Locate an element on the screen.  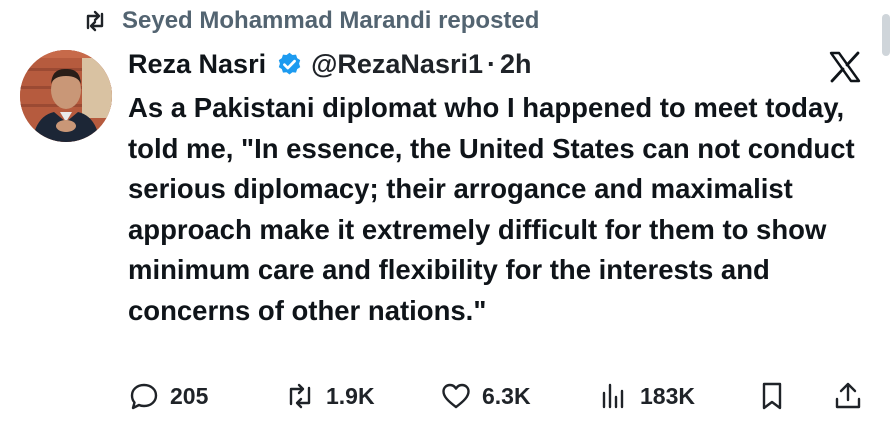
views-chart-icon is located at coordinates (613, 396).